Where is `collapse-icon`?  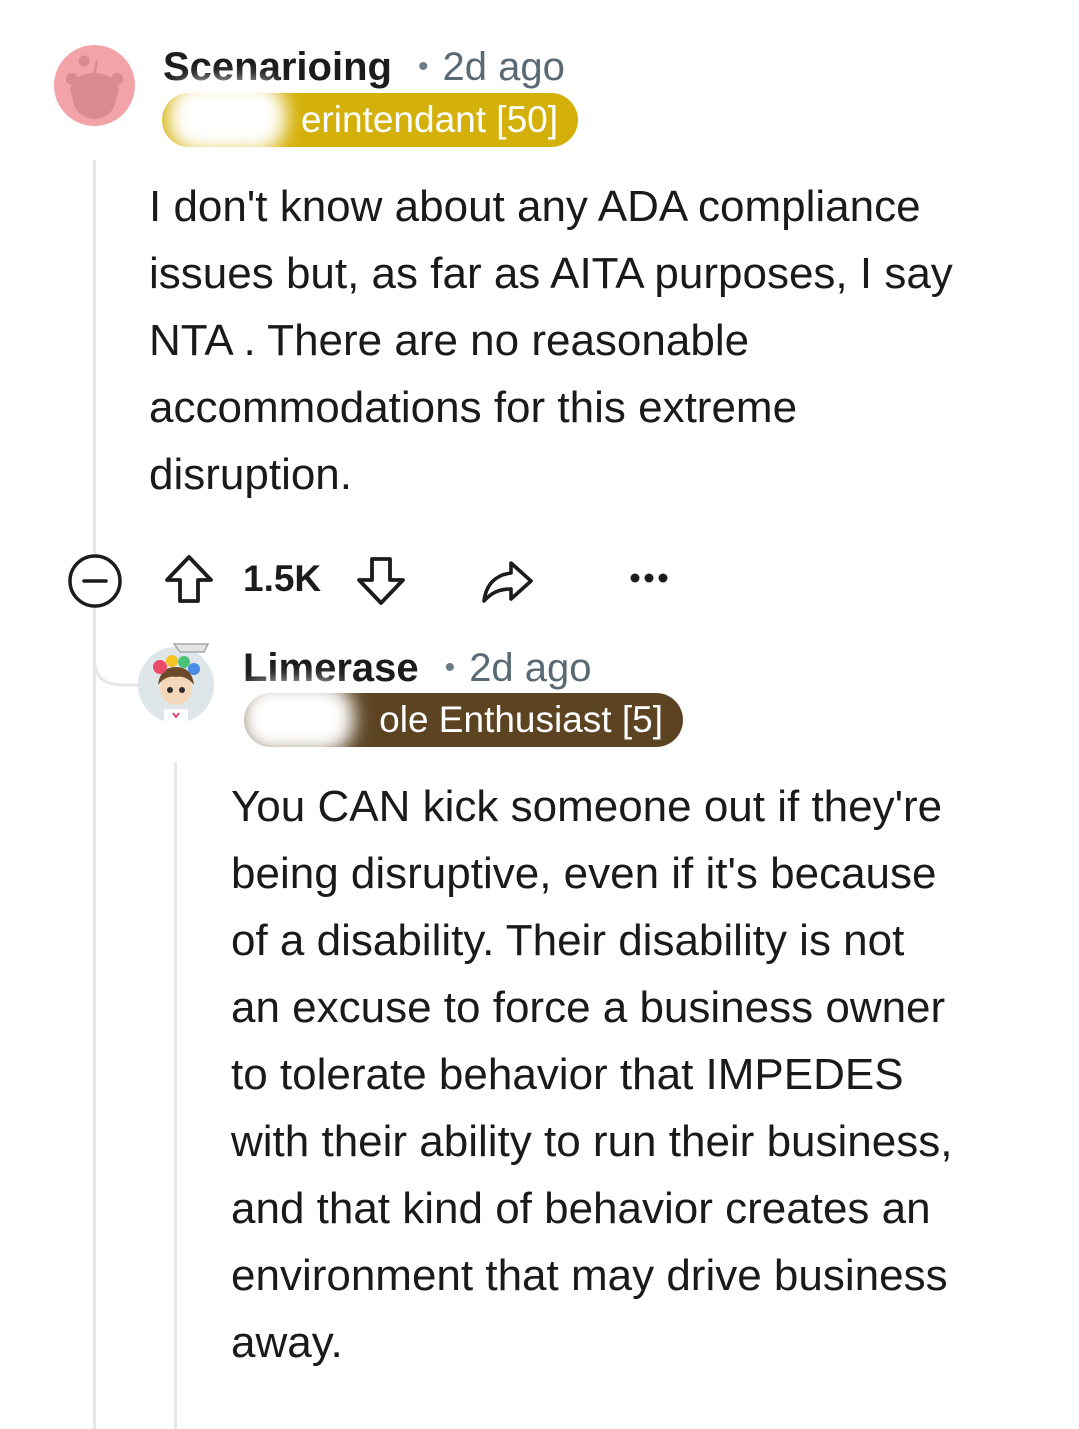
collapse-icon is located at coordinates (95, 581).